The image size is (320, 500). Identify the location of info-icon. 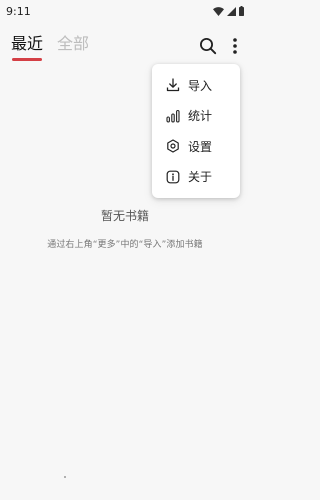
(173, 177).